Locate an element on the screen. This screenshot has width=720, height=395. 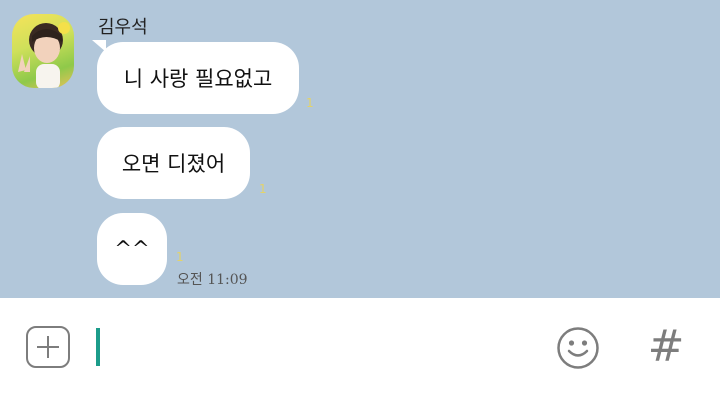
message-bubble: ^^ is located at coordinates (132, 249).